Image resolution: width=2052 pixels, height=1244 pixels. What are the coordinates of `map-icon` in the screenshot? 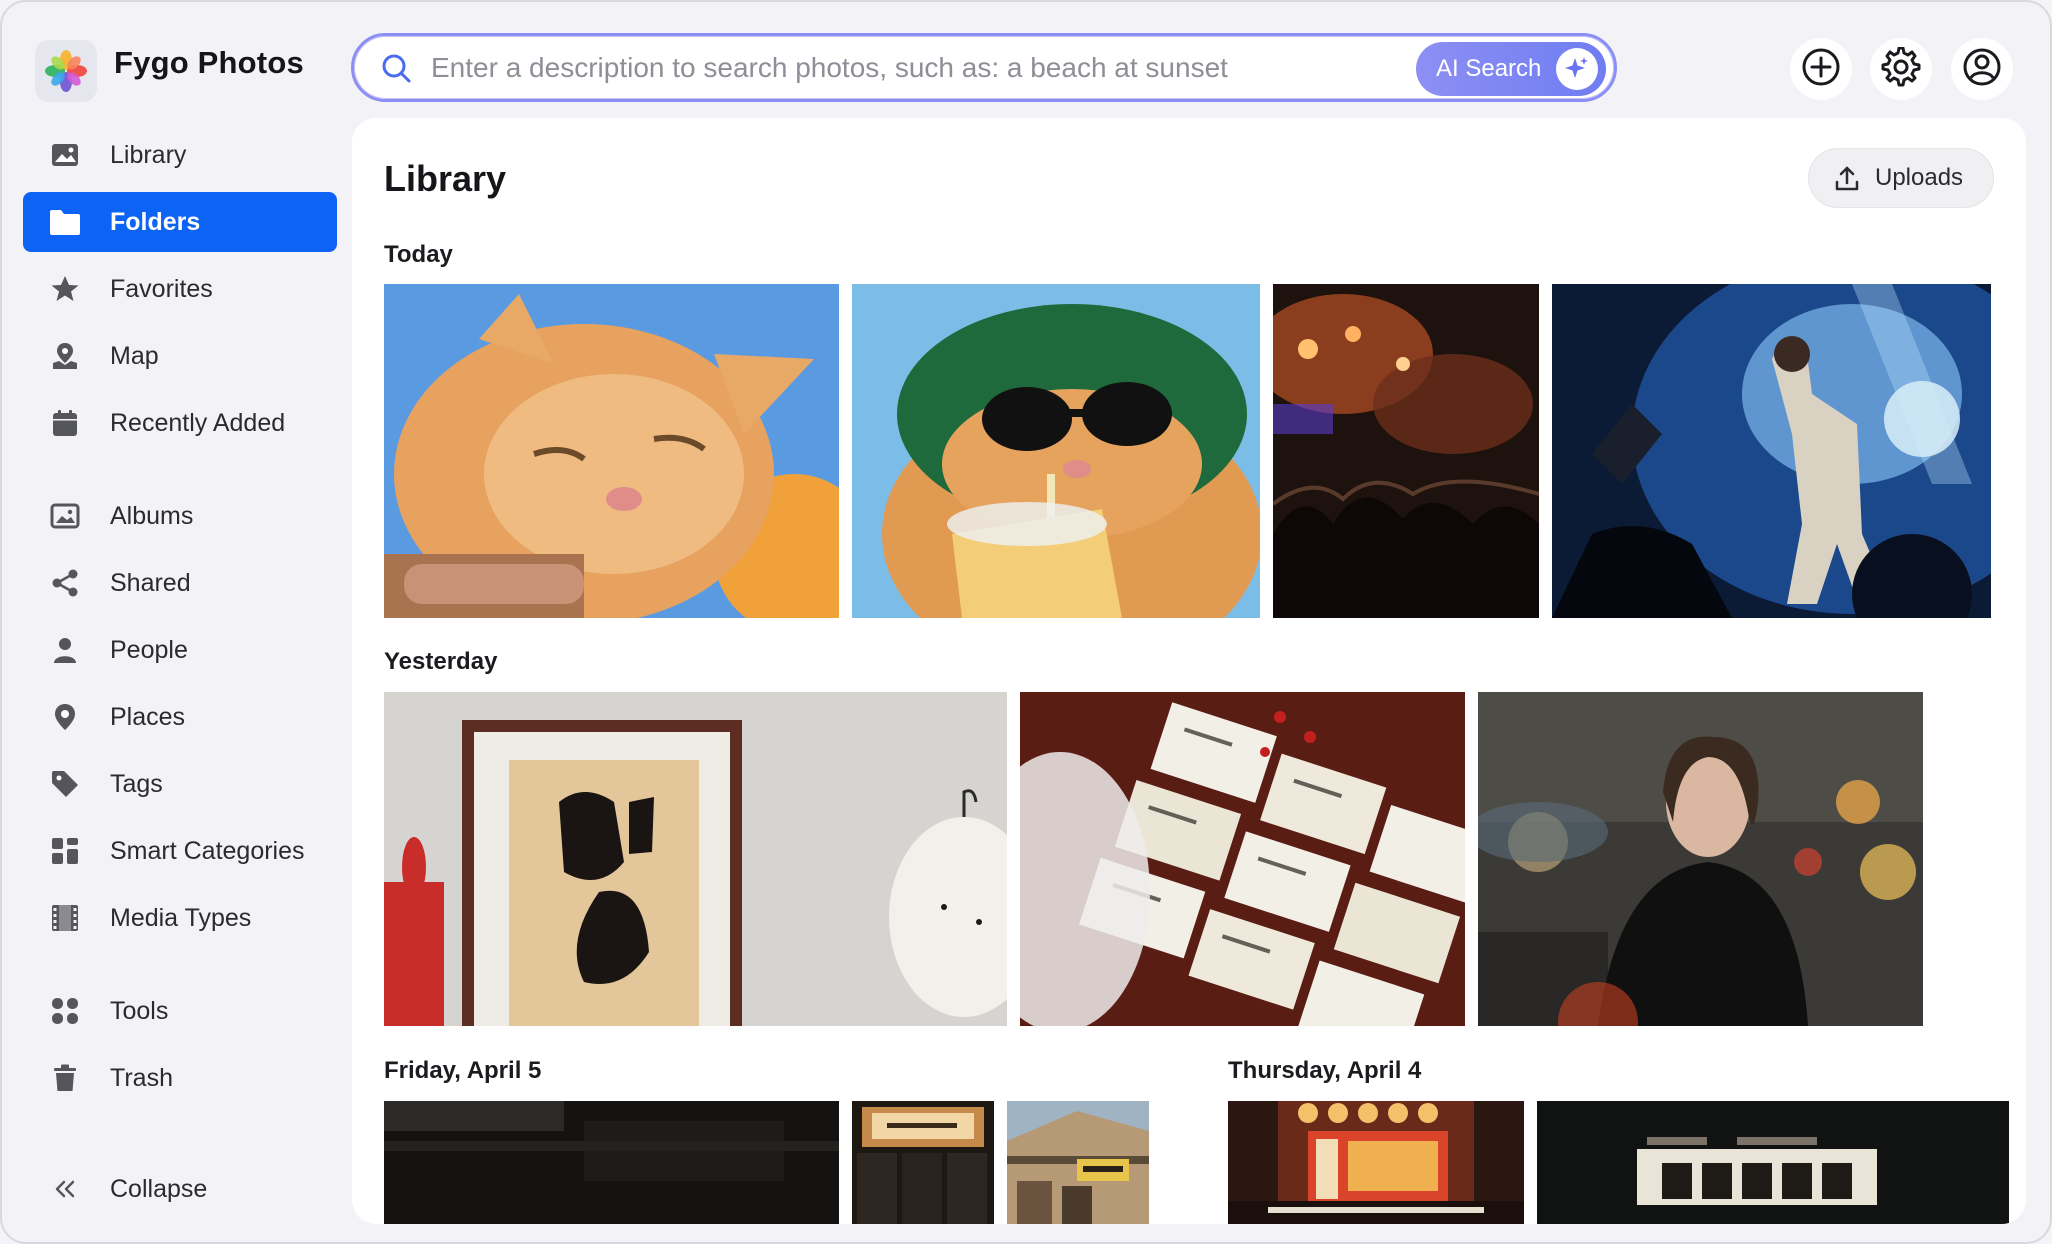 It's located at (65, 356).